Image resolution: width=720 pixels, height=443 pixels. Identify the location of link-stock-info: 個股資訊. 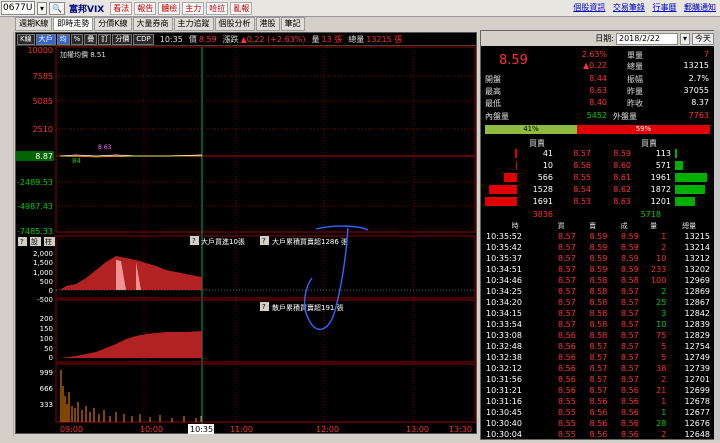
(589, 7).